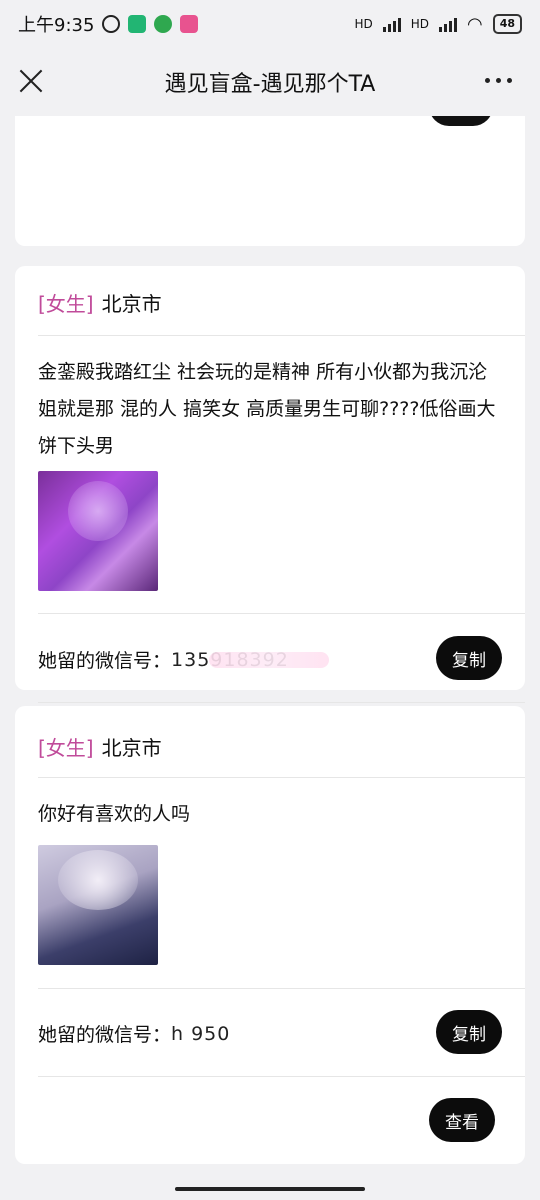 Image resolution: width=540 pixels, height=1200 pixels. Describe the element at coordinates (498, 80) in the screenshot. I see `more-options-icon` at that location.